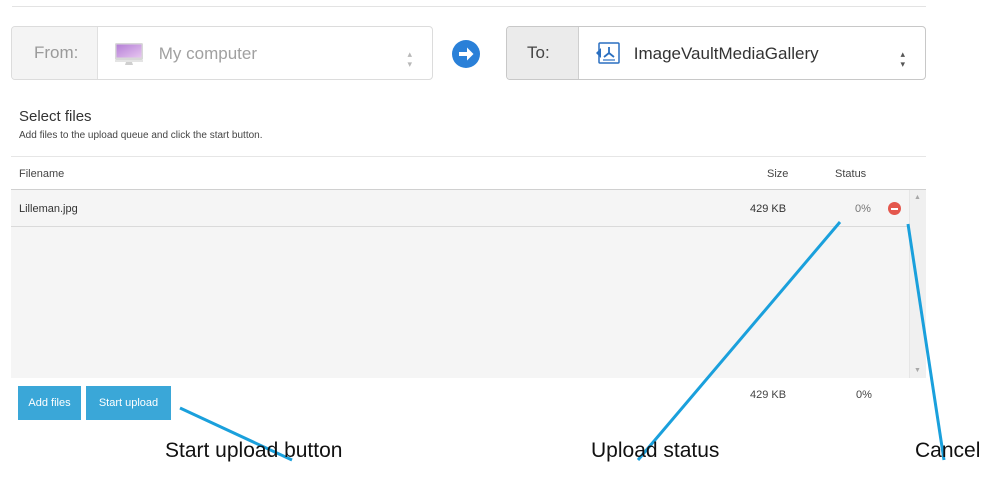 This screenshot has width=1001, height=495. What do you see at coordinates (254, 450) in the screenshot?
I see `callout-start-upload: Start upload button` at bounding box center [254, 450].